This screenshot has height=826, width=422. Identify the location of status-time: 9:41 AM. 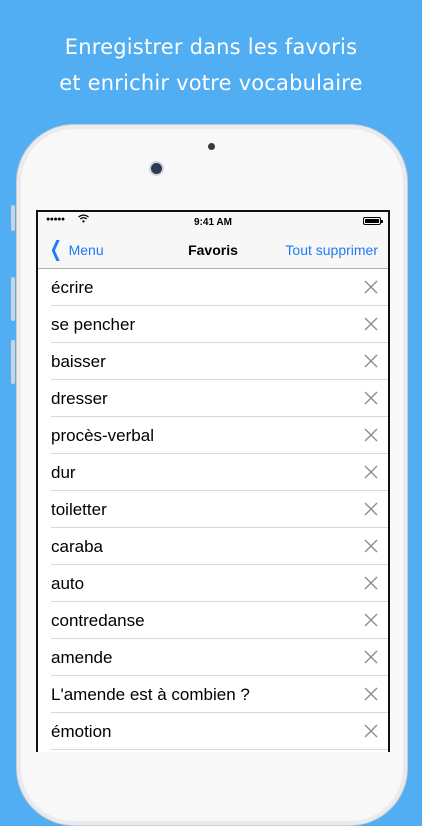
(213, 222).